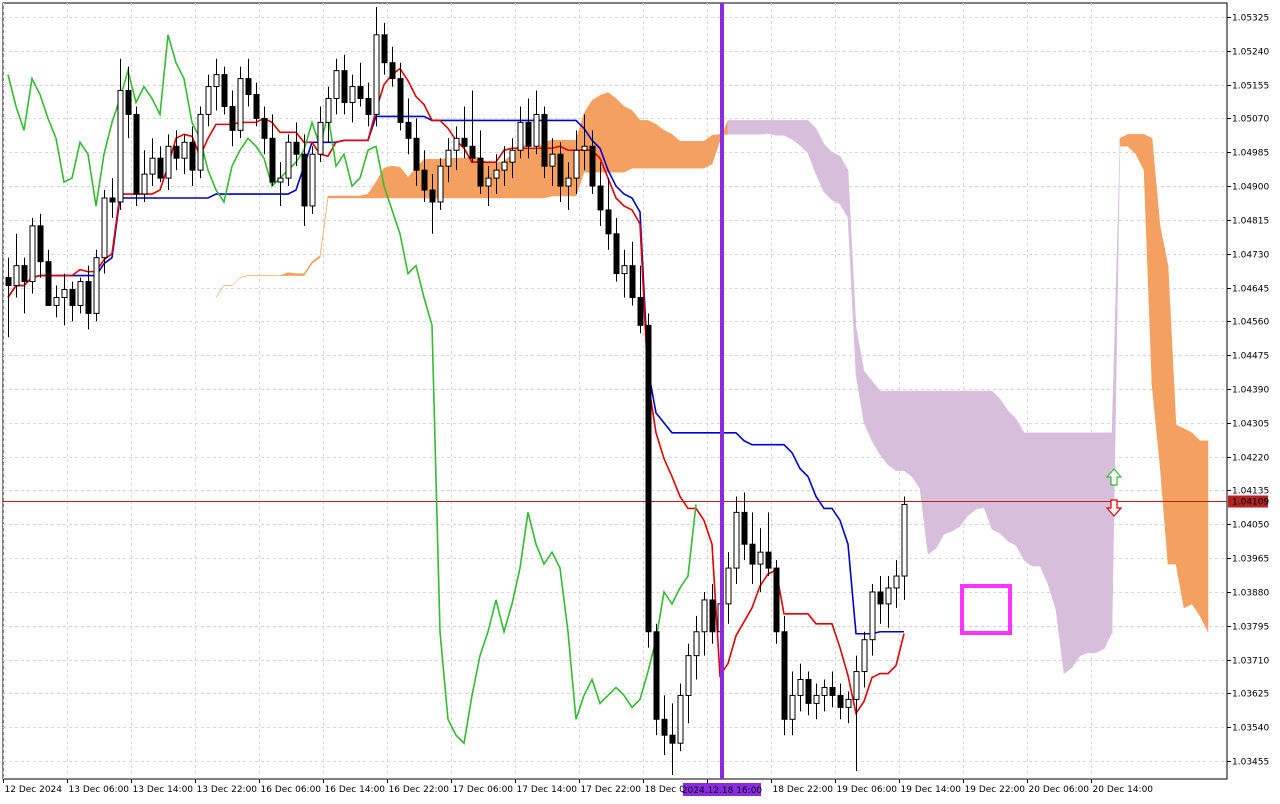 This screenshot has width=1280, height=804. Describe the element at coordinates (227, 790) in the screenshot. I see `x-tick-label: 13 Dec 22:00` at that location.